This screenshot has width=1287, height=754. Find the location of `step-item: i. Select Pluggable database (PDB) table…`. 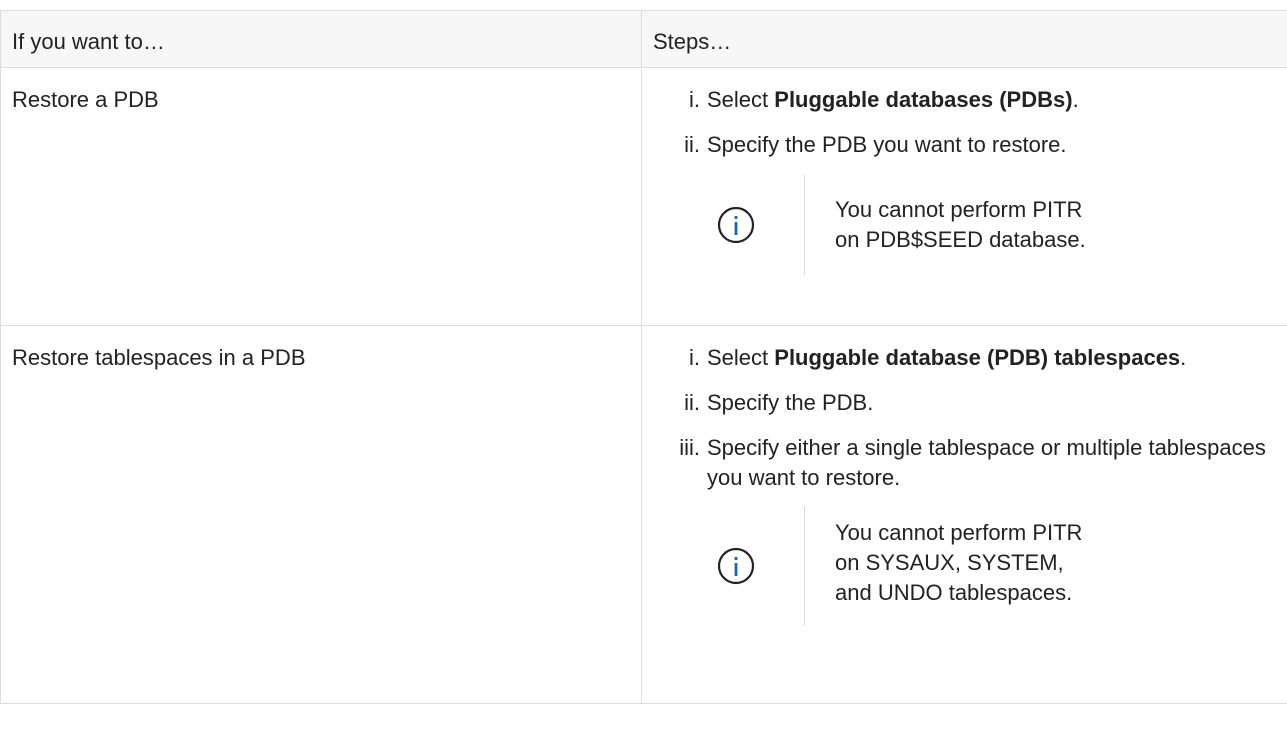

step-item: i. Select Pluggable database (PDB) table… is located at coordinates (977, 358).